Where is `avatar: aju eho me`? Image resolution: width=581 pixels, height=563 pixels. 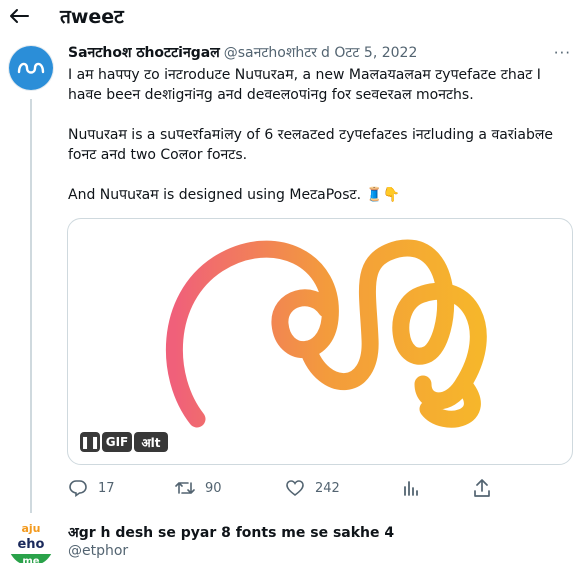 avatar: aju eho me is located at coordinates (31, 541).